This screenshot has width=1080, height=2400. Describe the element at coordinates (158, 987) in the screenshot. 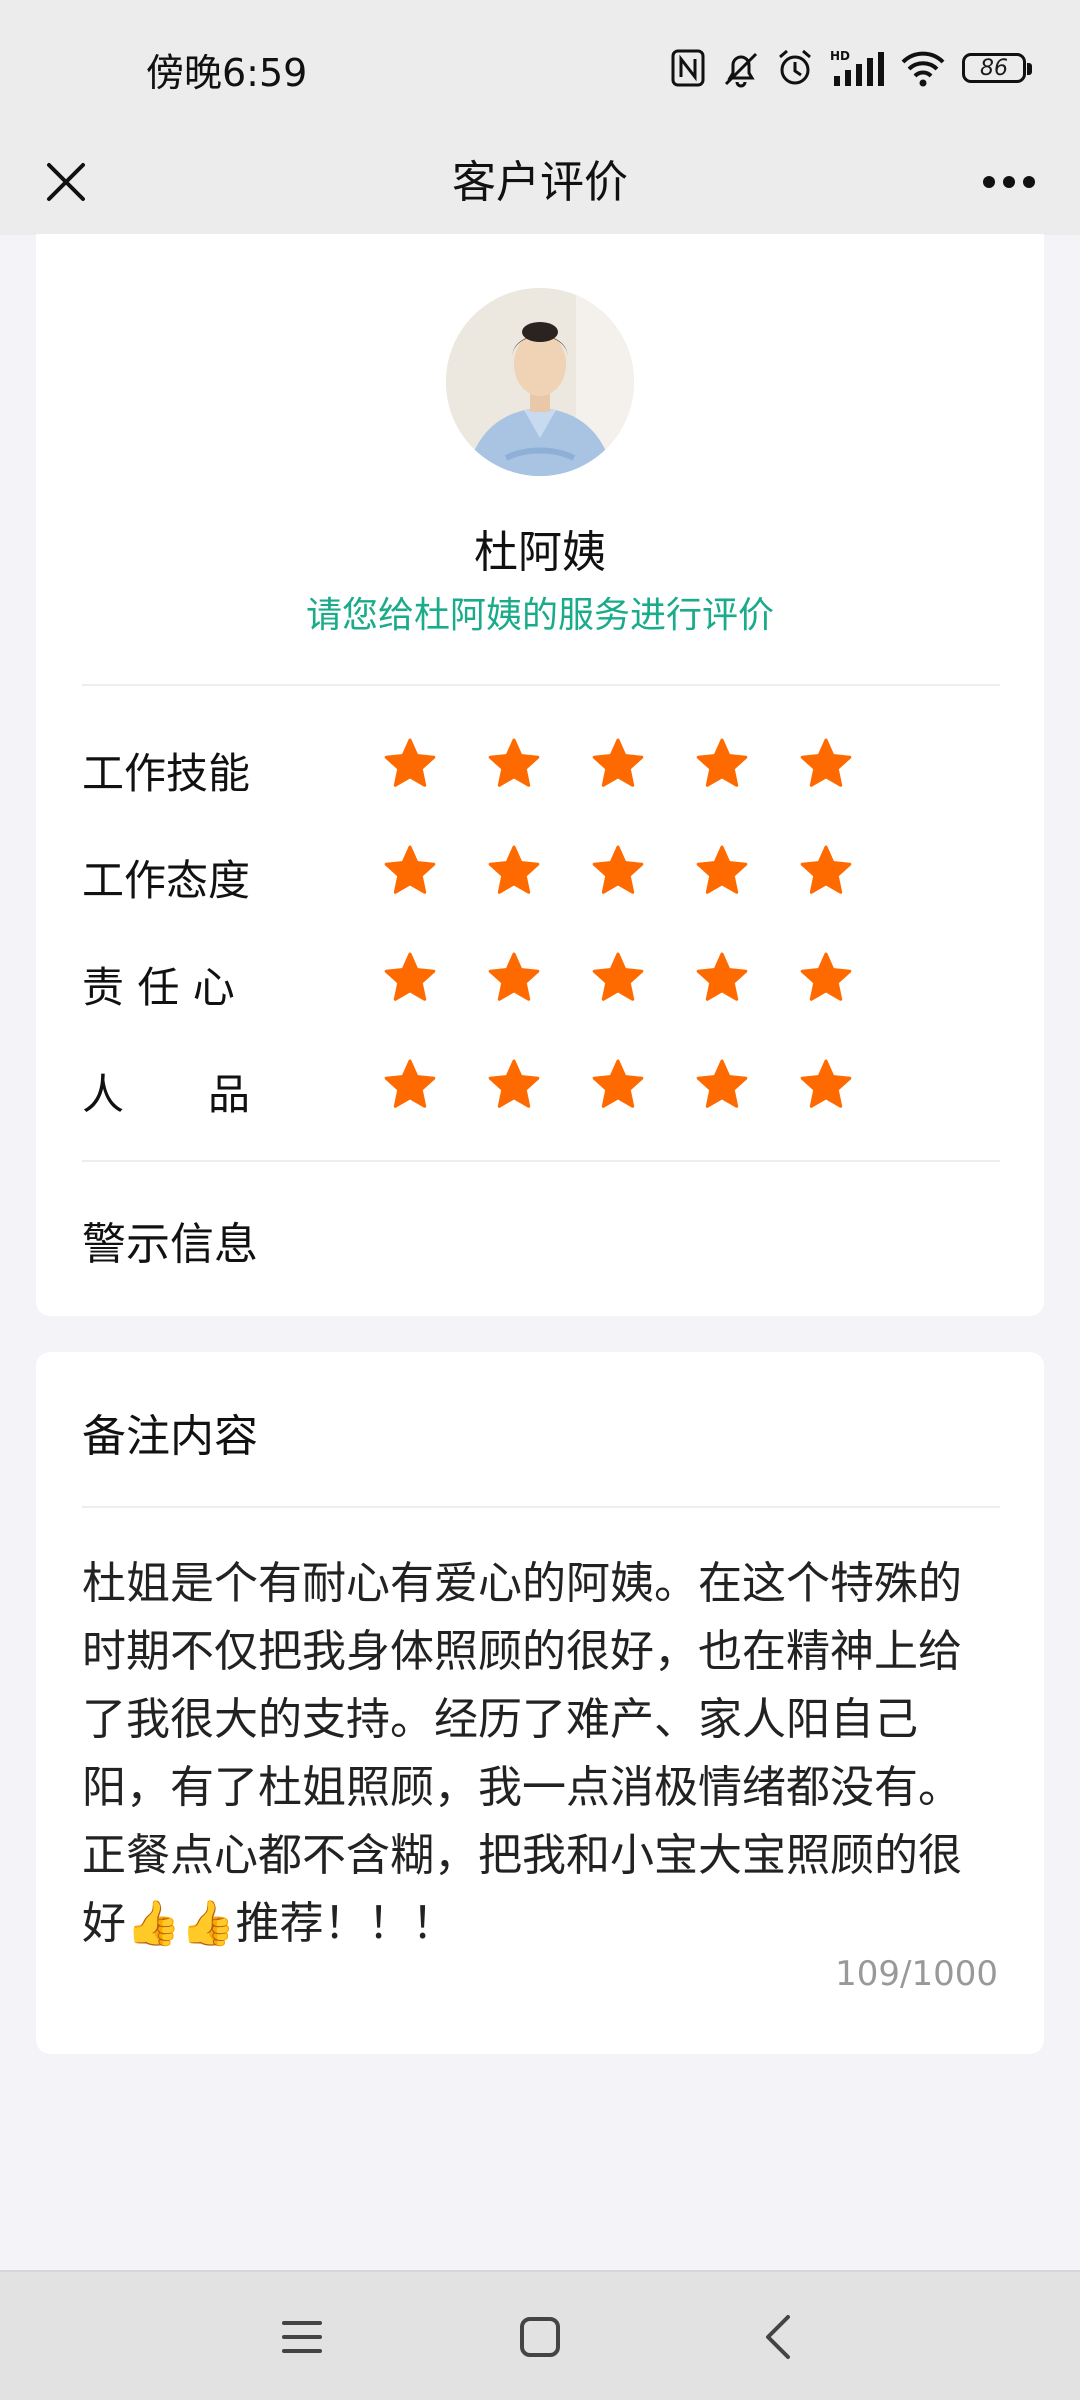

I see `rating-label: 责 任 心` at that location.